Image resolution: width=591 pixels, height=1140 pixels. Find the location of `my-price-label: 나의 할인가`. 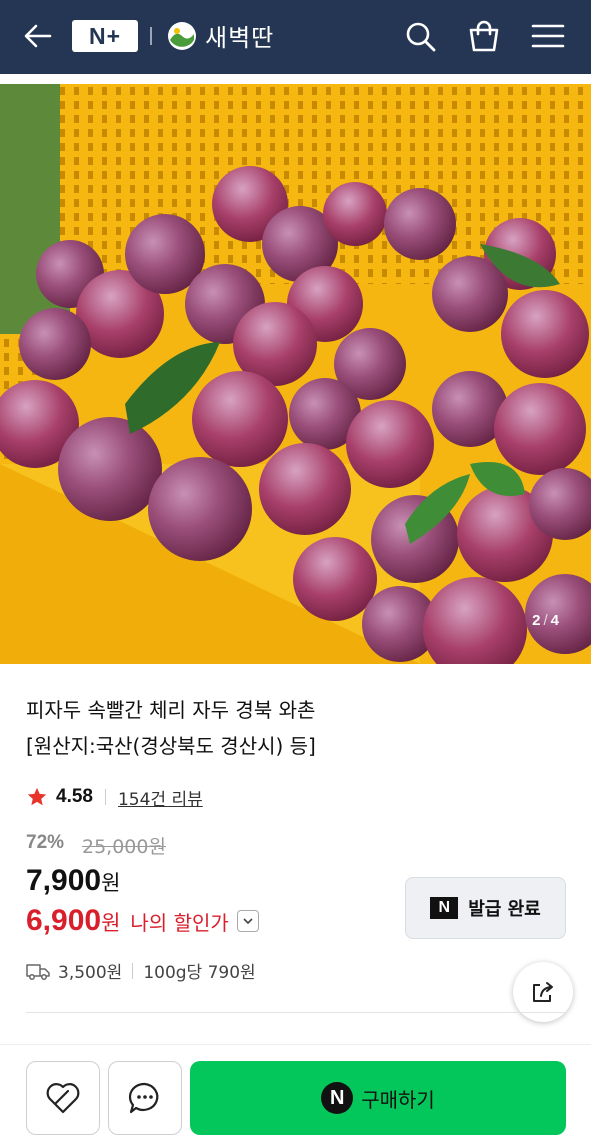

my-price-label: 나의 할인가 is located at coordinates (179, 923).